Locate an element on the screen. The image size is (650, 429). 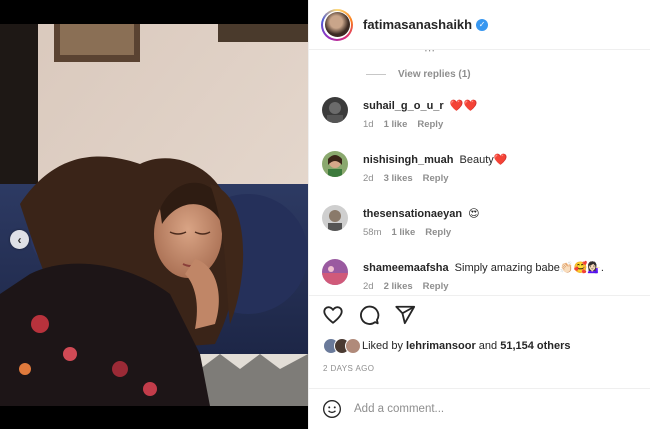
commenter-username: suhail_g_o_u_r is located at coordinates (403, 106).